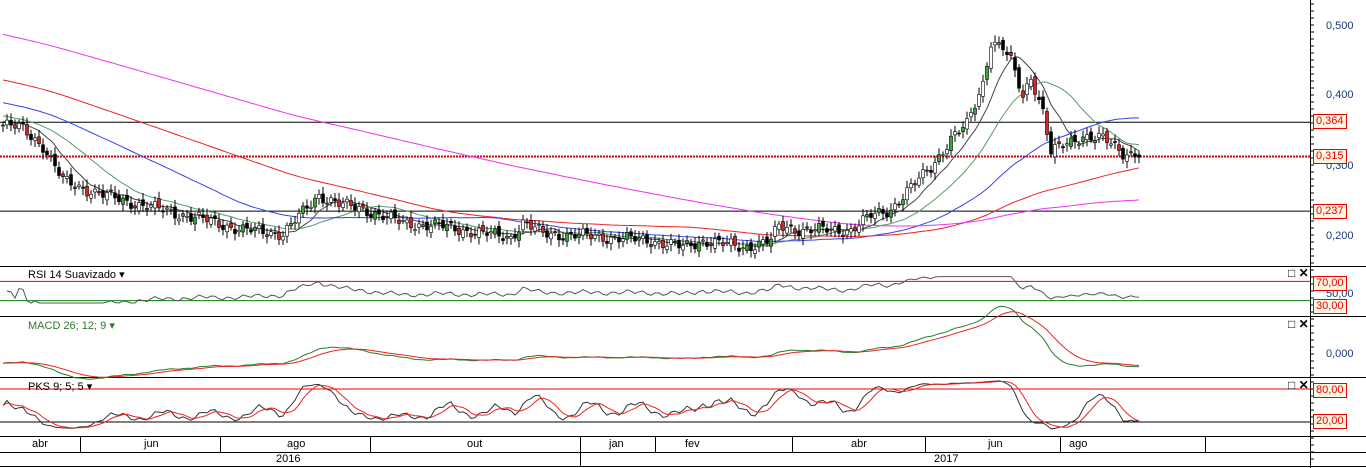 The height and width of the screenshot is (468, 1366). I want to click on x-month: ago, so click(1078, 444).